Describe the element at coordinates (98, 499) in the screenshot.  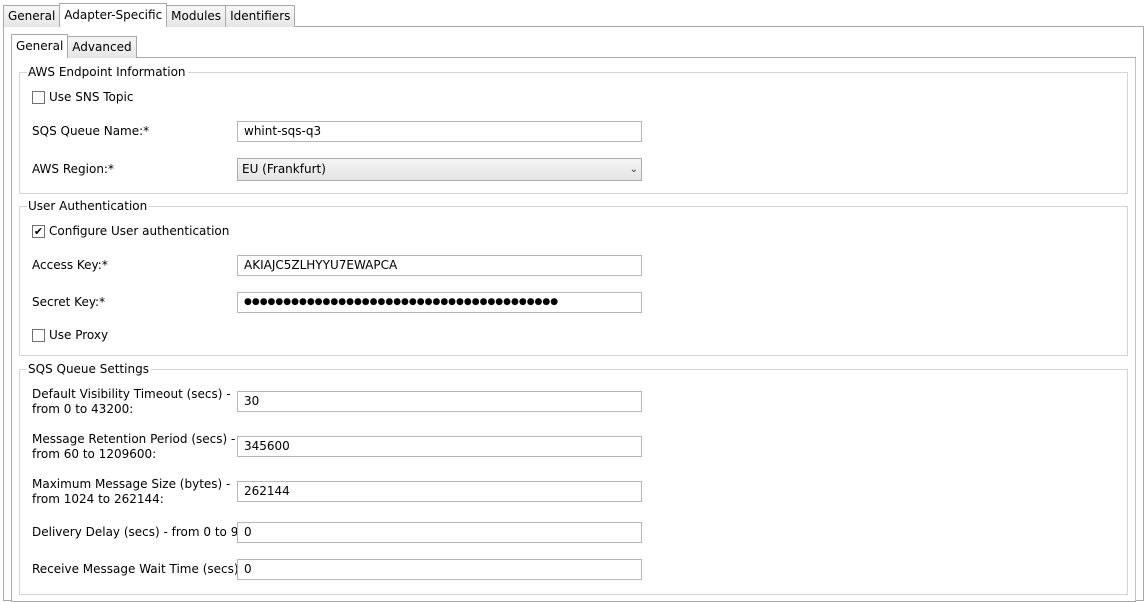
I see `max-message-size-label-line2: from 1024 to 262144:` at that location.